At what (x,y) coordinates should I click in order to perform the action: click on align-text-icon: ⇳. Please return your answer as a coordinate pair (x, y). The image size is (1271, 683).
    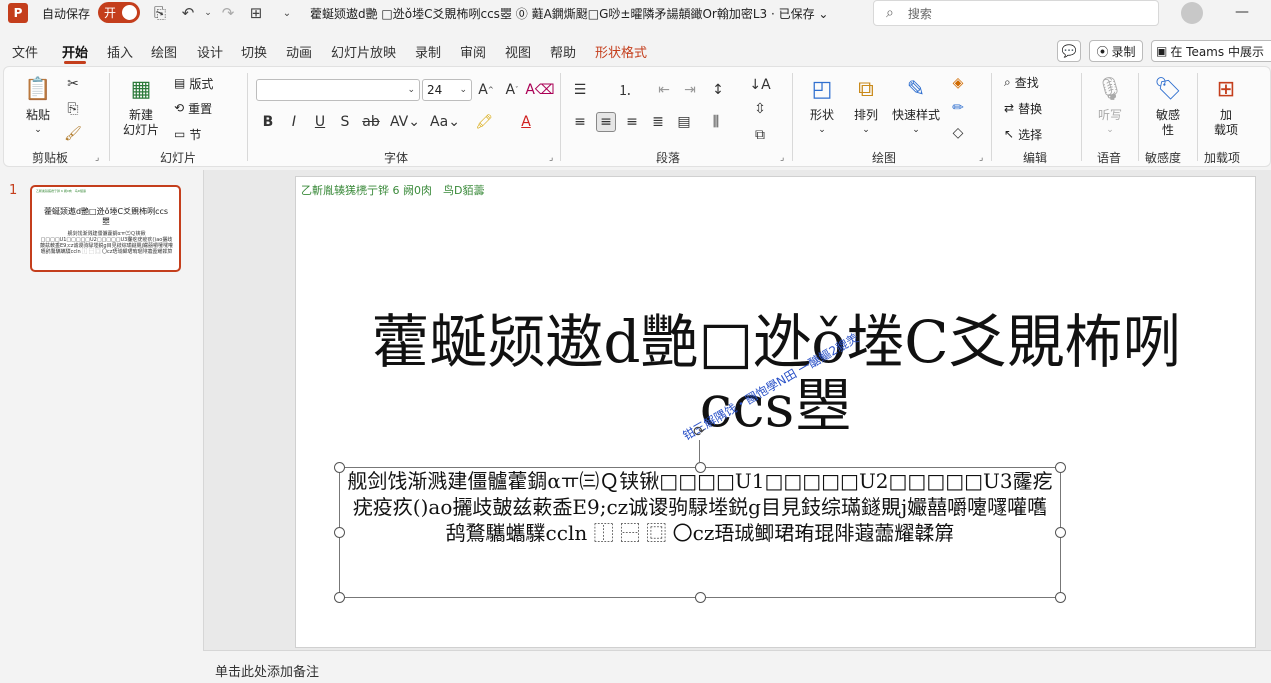
    Looking at the image, I should click on (760, 109).